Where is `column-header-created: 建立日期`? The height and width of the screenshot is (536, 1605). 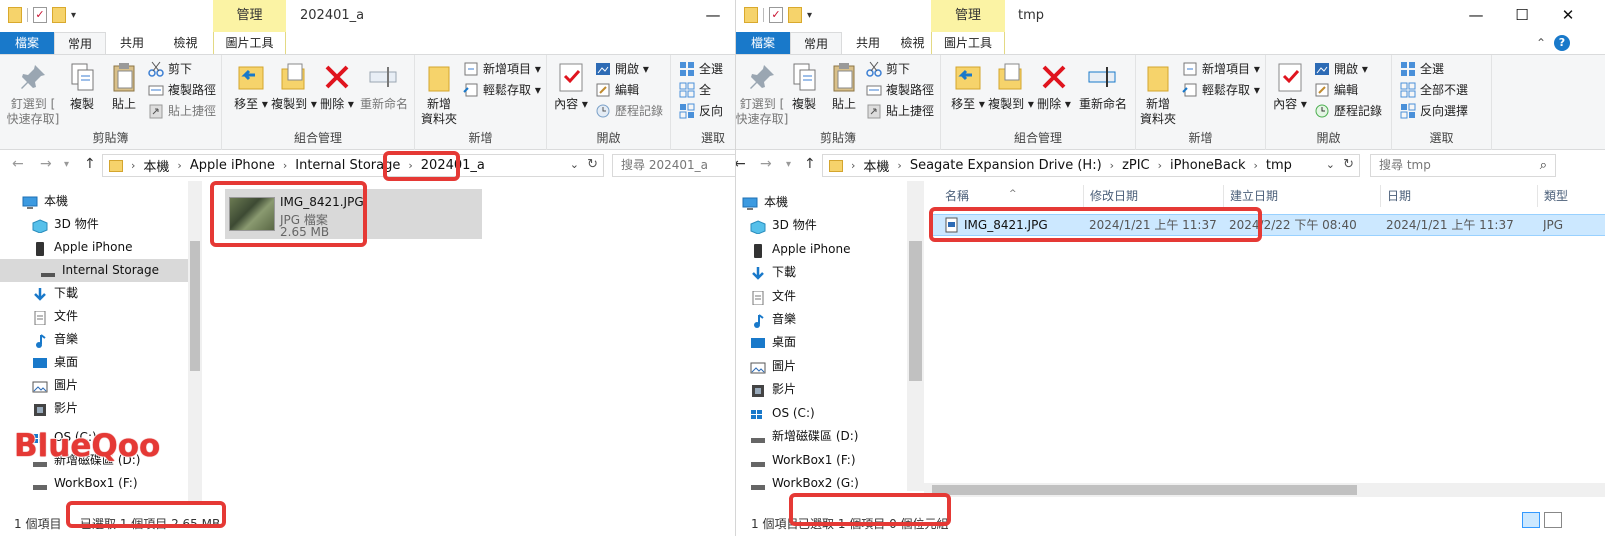 column-header-created: 建立日期 is located at coordinates (1302, 196).